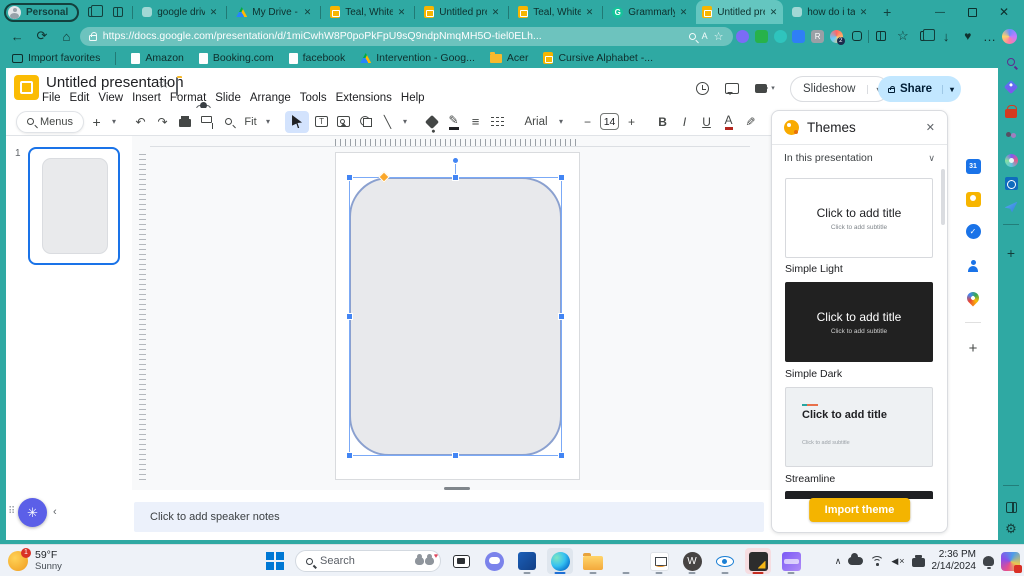 The height and width of the screenshot is (576, 1024). Describe the element at coordinates (96, 122) in the screenshot. I see `add-slide-button: +` at that location.